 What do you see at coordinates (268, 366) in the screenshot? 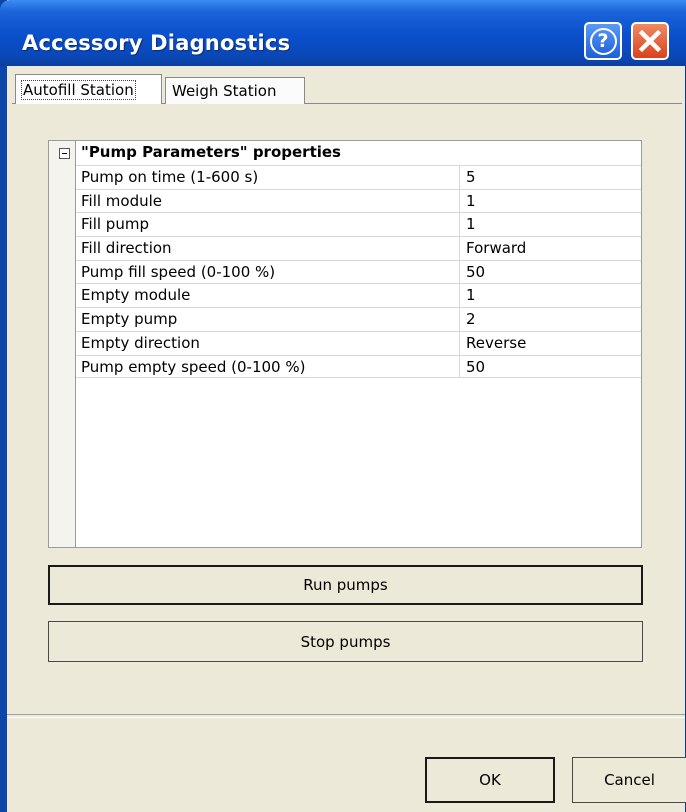
I see `property-name: Pump empty speed (0-100 %)` at bounding box center [268, 366].